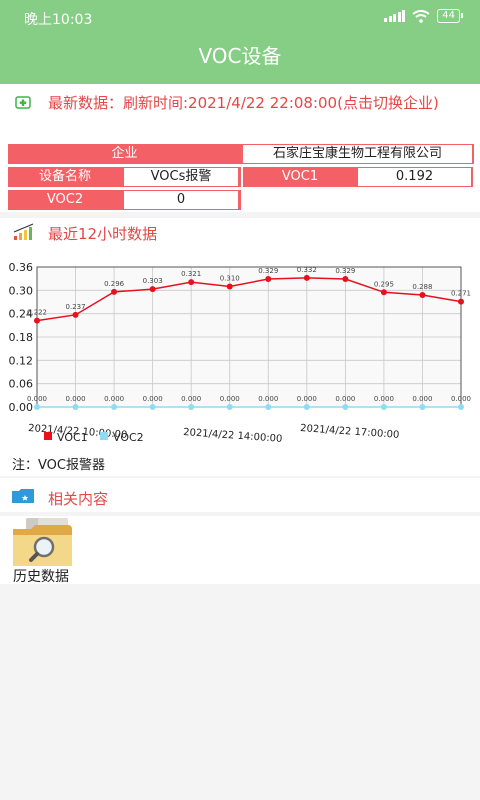 This screenshot has height=800, width=480. What do you see at coordinates (41, 577) in the screenshot?
I see `history-data-label: 历史数据` at bounding box center [41, 577].